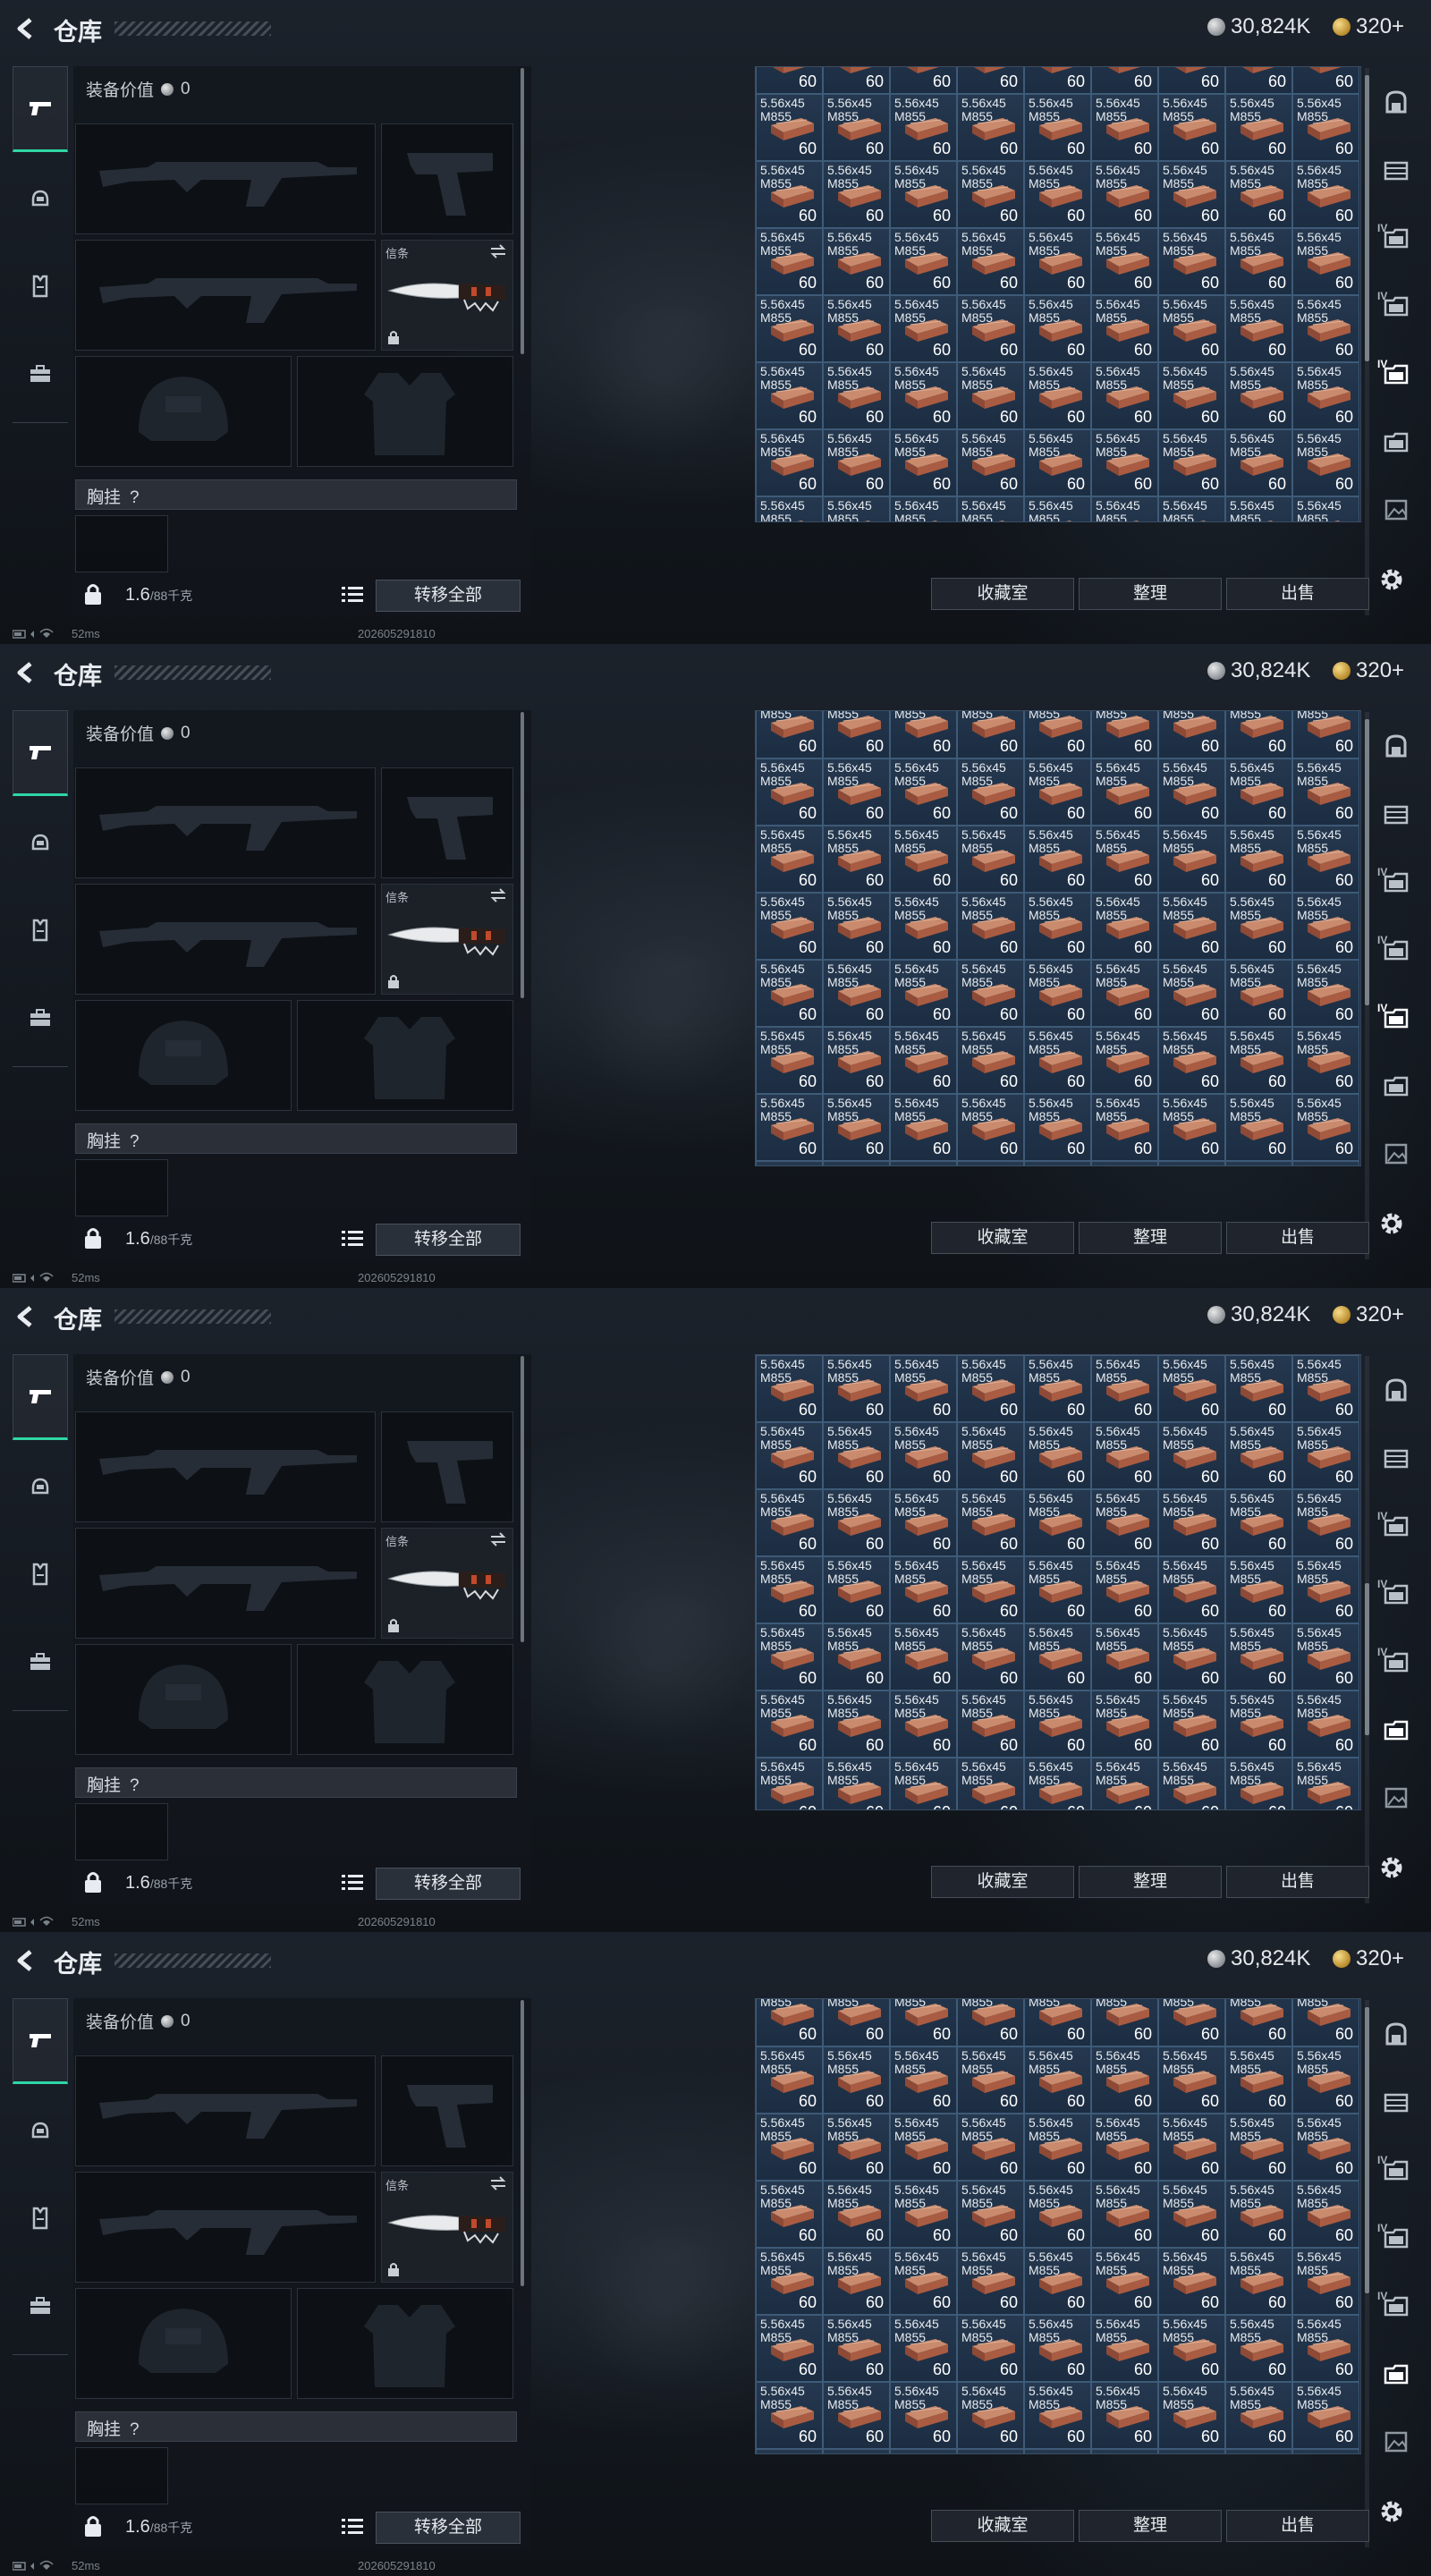  I want to click on gear-icon, so click(1391, 579).